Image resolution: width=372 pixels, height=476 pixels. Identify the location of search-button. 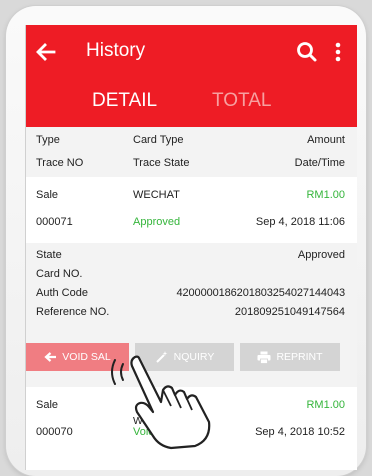
(307, 52).